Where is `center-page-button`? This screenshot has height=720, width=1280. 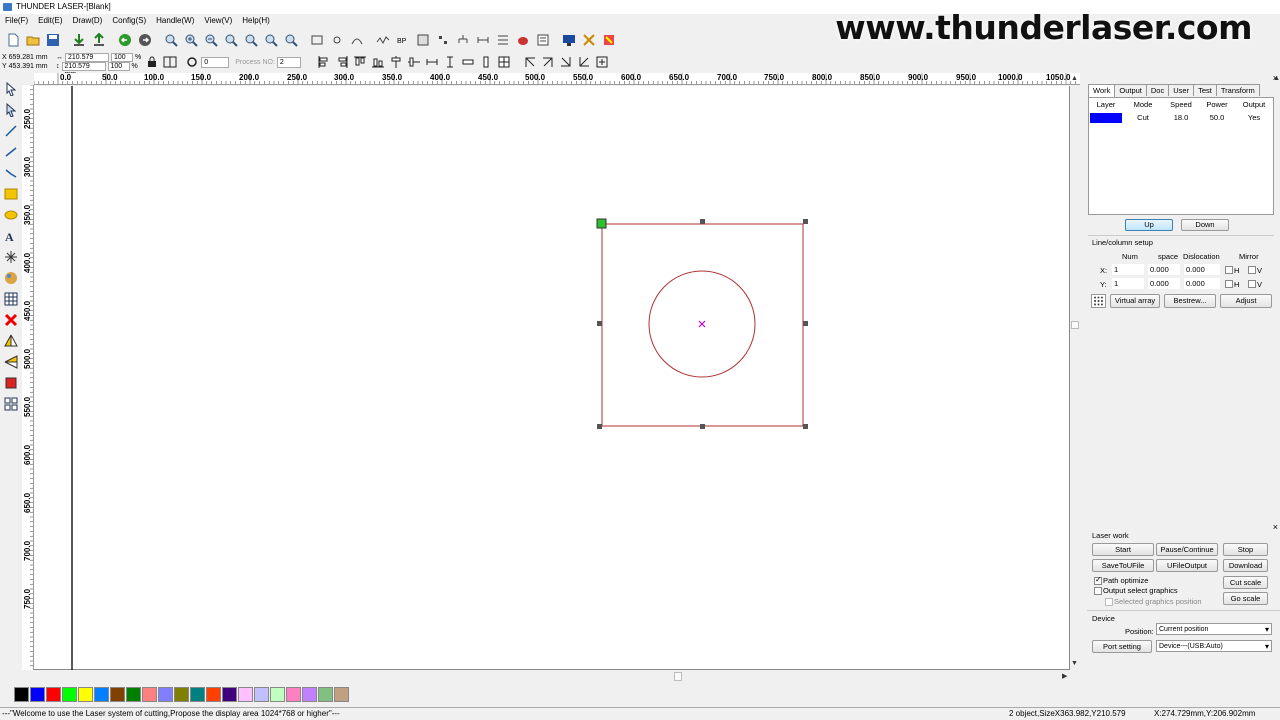
center-page-button is located at coordinates (504, 62).